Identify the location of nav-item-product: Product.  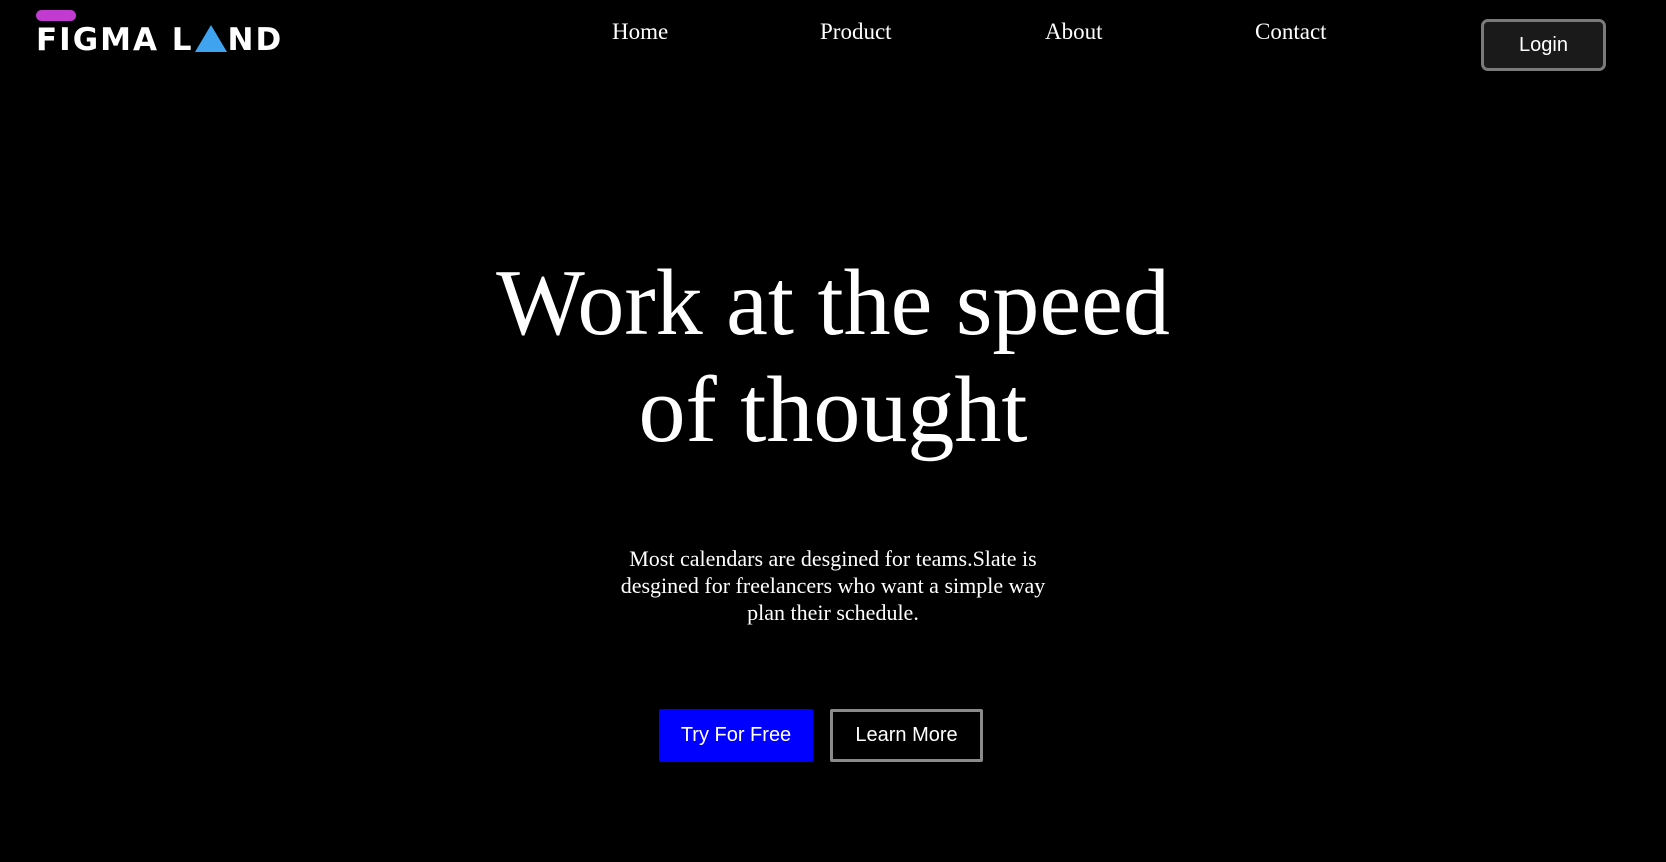
(856, 32).